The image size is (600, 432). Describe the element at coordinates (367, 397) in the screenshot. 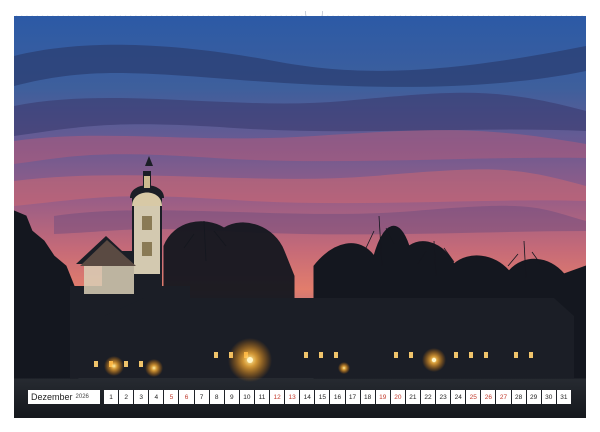

I see `day-cell: 18` at that location.